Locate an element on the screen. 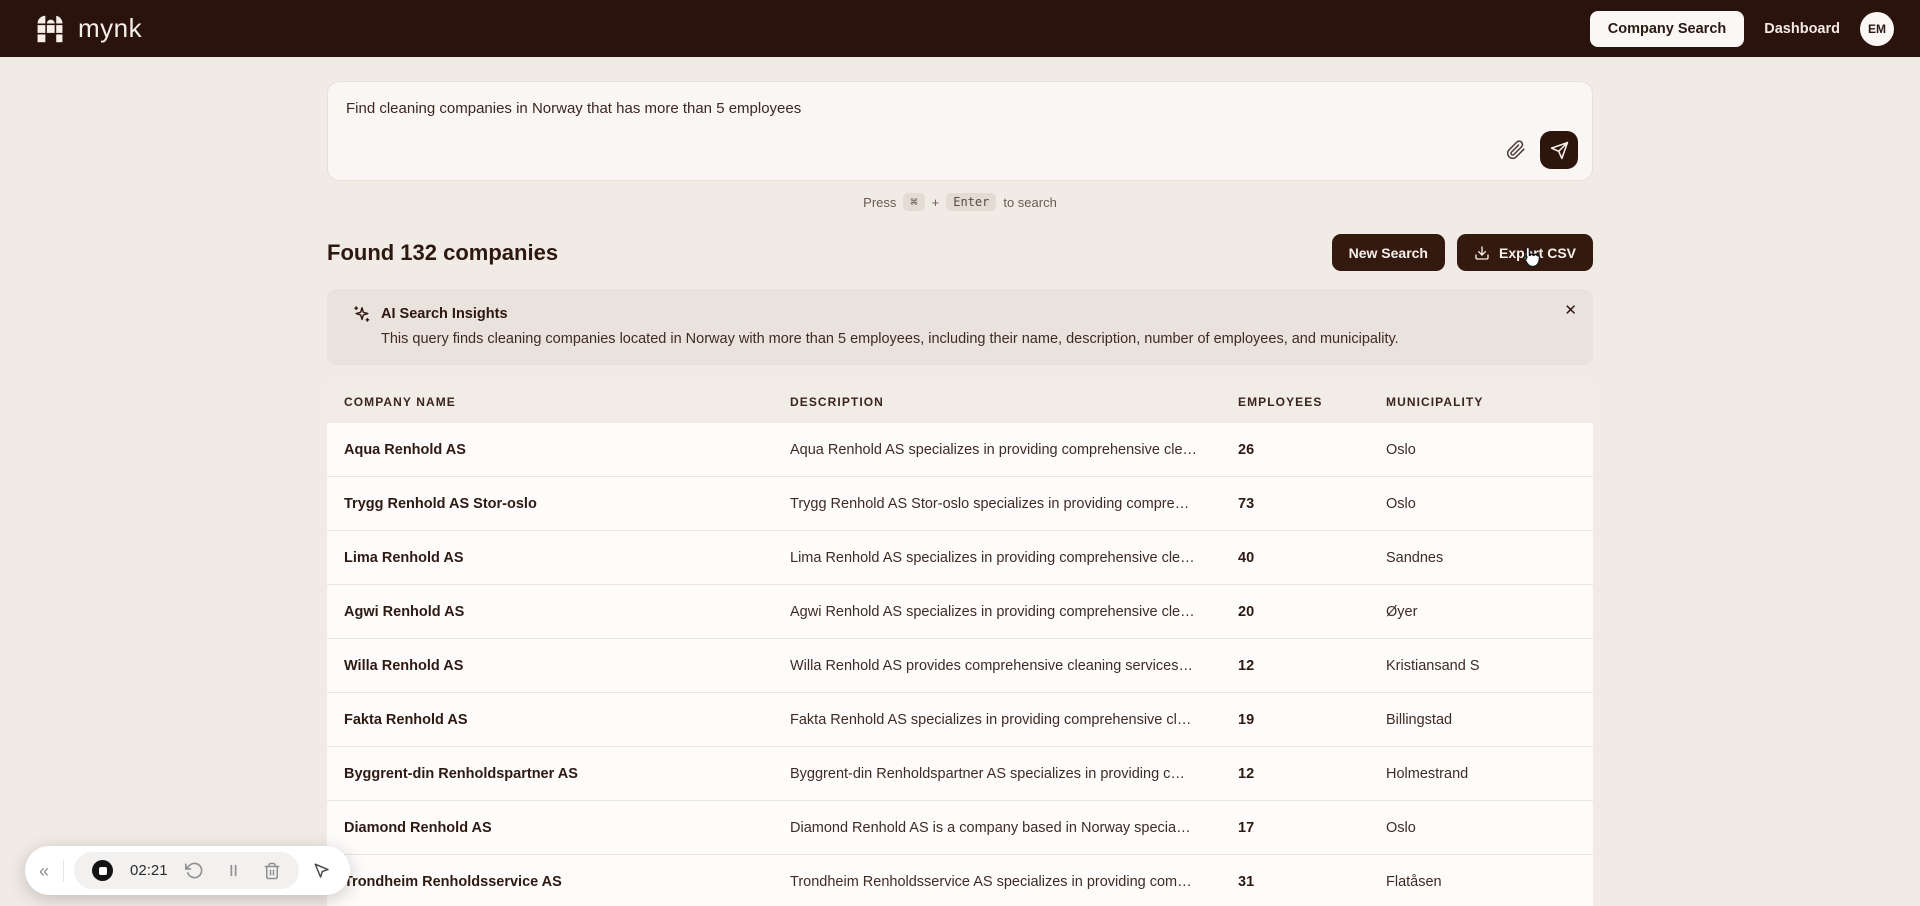 The image size is (1920, 906). search-actions is located at coordinates (1542, 150).